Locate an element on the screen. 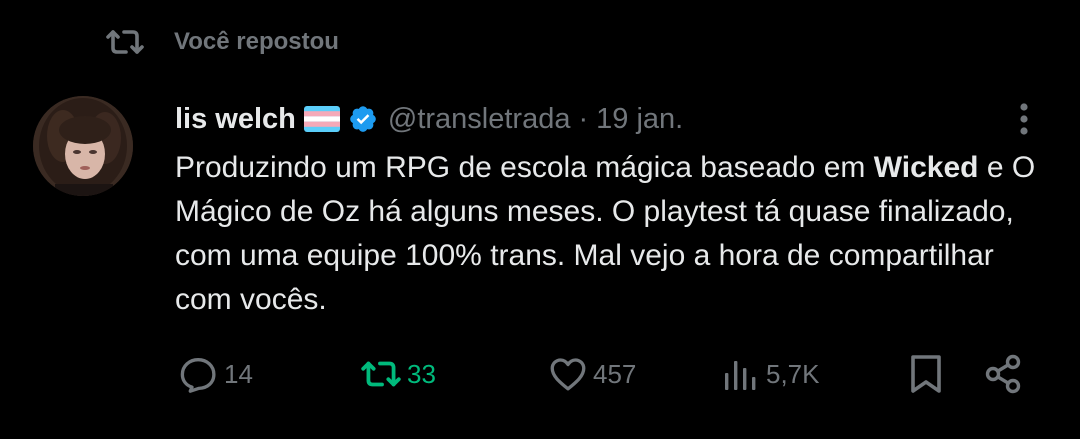 This screenshot has height=439, width=1080. views-button: 5,7K is located at coordinates (772, 374).